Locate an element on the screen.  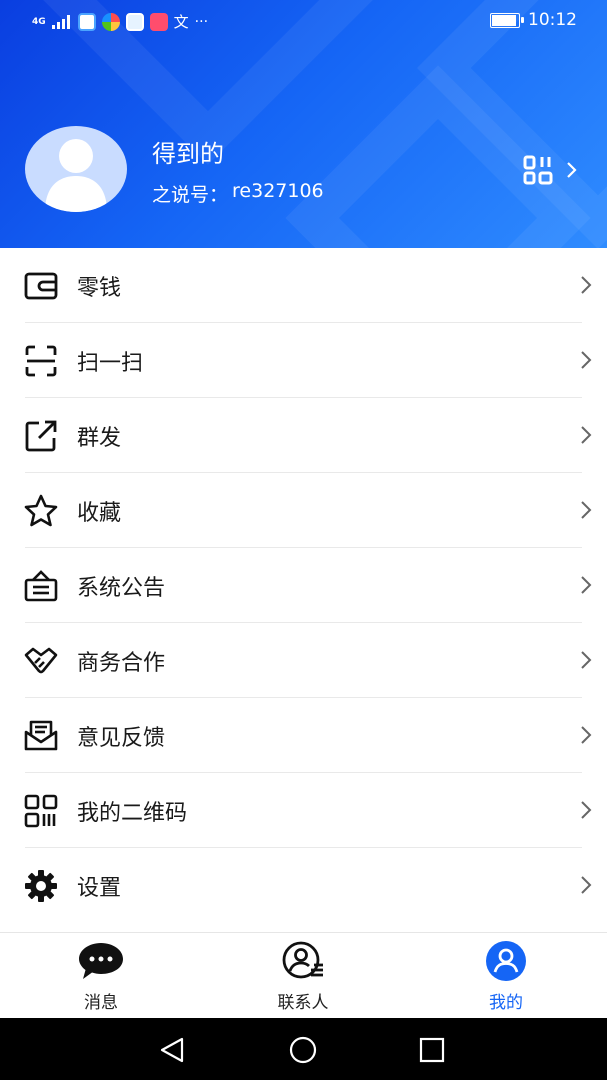
mail-app-icon is located at coordinates (134, 21).